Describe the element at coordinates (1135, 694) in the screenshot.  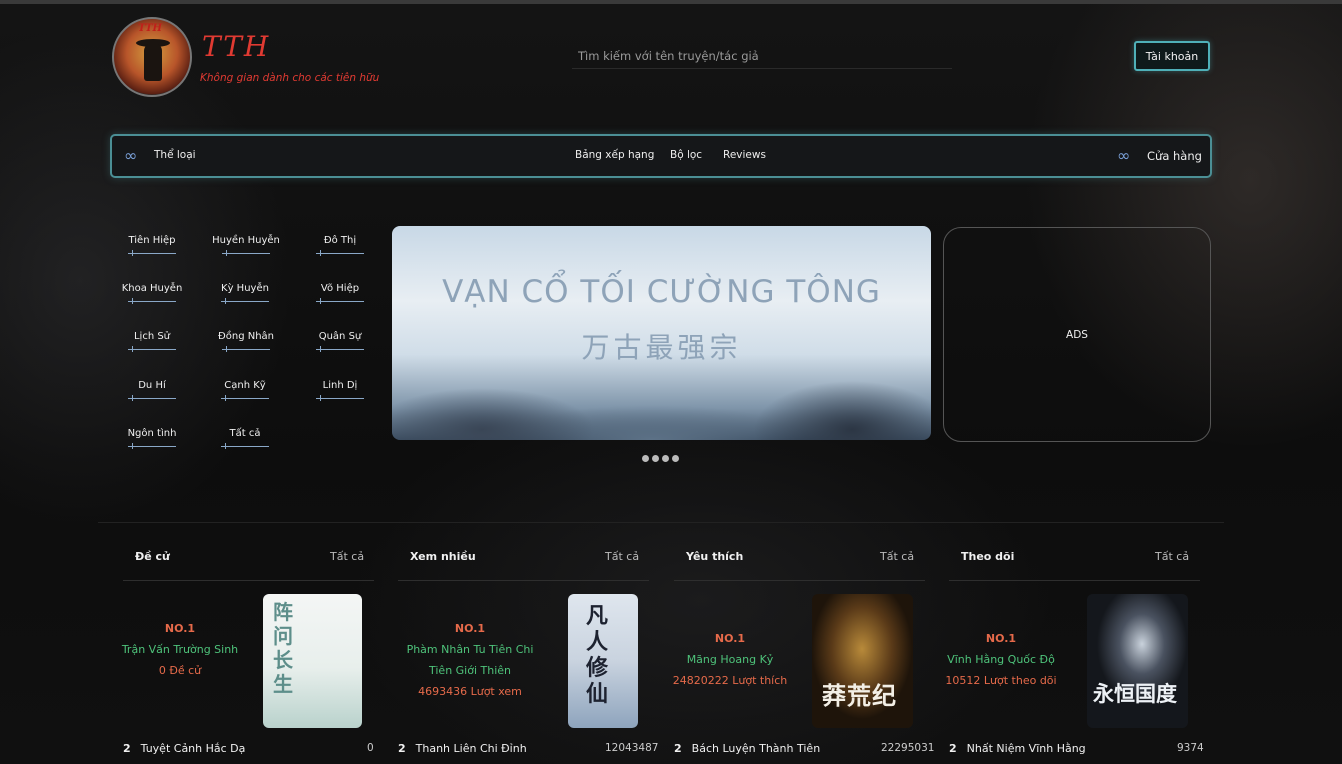
I see `cover-title: 永恒国度` at that location.